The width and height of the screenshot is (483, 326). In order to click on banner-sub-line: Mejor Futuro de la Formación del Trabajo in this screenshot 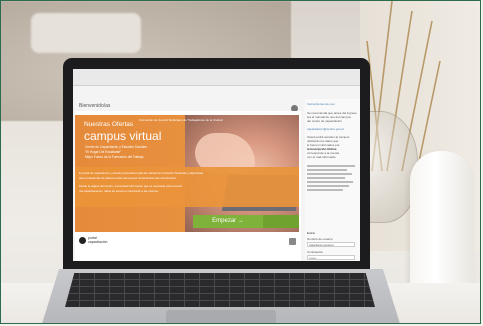, I will do `click(114, 157)`.